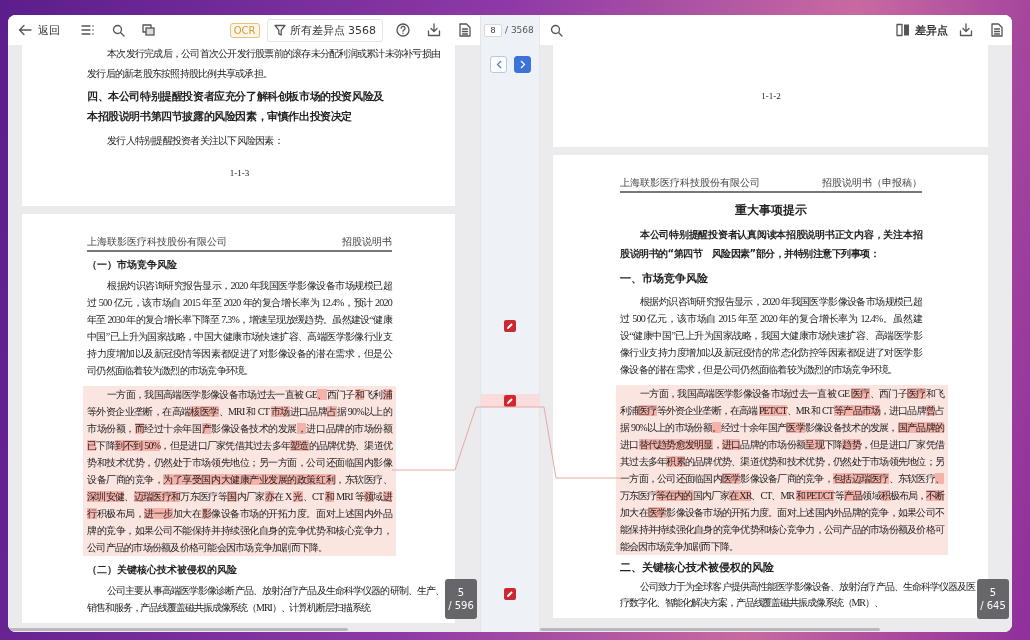 Image resolution: width=1030 pixels, height=640 pixels. Describe the element at coordinates (236, 106) in the screenshot. I see `section-heading: 四、本公司特别提醒投资者应充分了解科创板市场的投资风险及本招股说明书第四节披露的风险因素，审慎作出投资决定` at that location.